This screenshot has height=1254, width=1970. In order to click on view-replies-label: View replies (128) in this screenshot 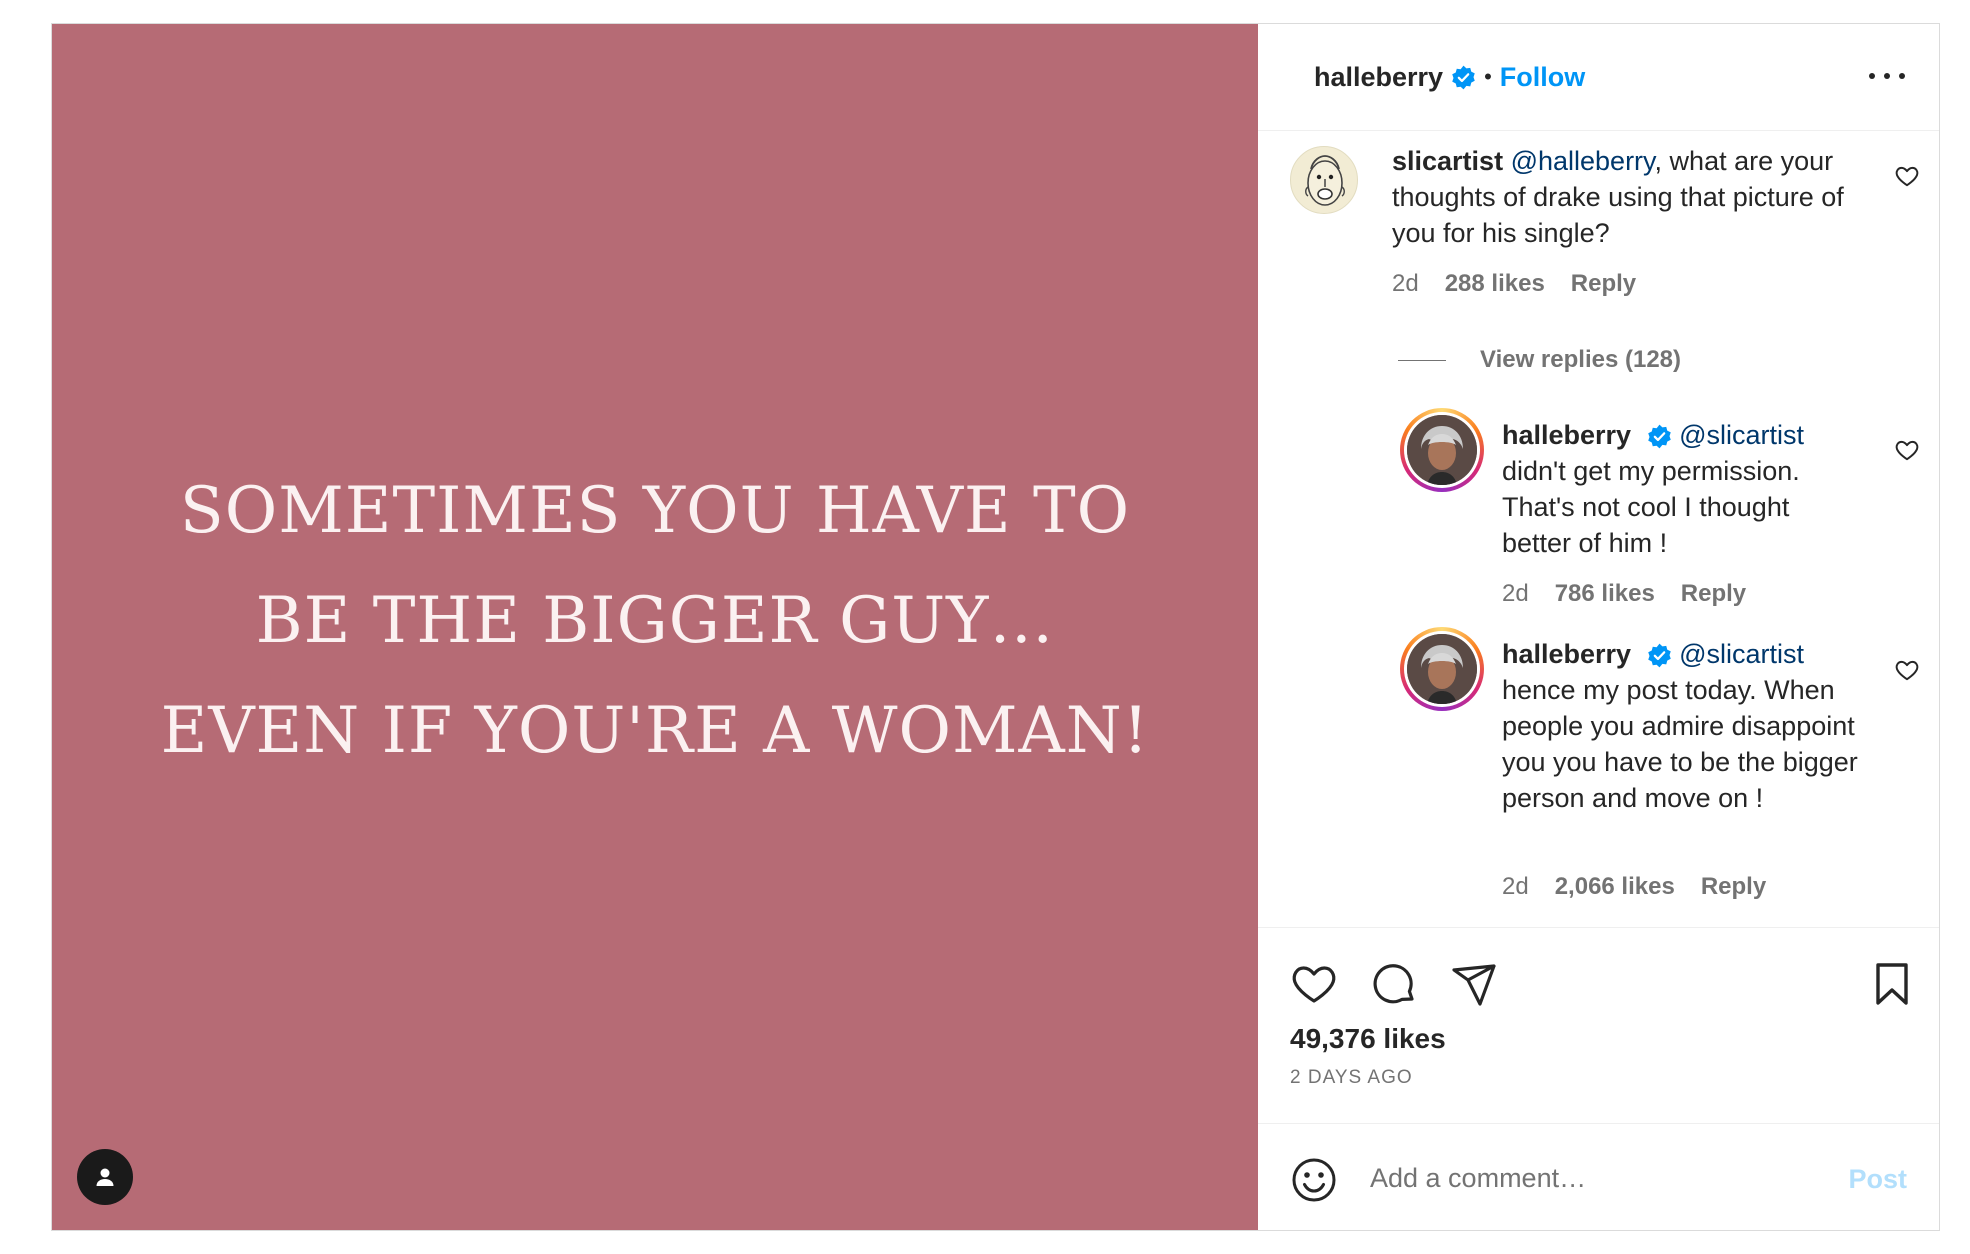, I will do `click(1580, 359)`.